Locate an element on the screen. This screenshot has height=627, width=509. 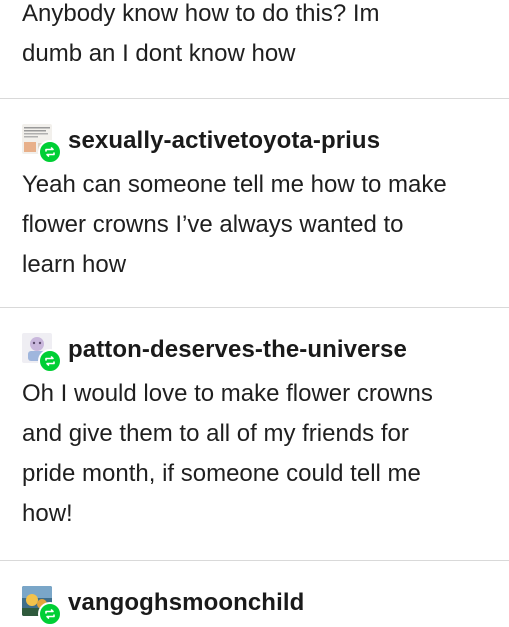
username-link: patton-deserves-the-universe is located at coordinates (237, 350).